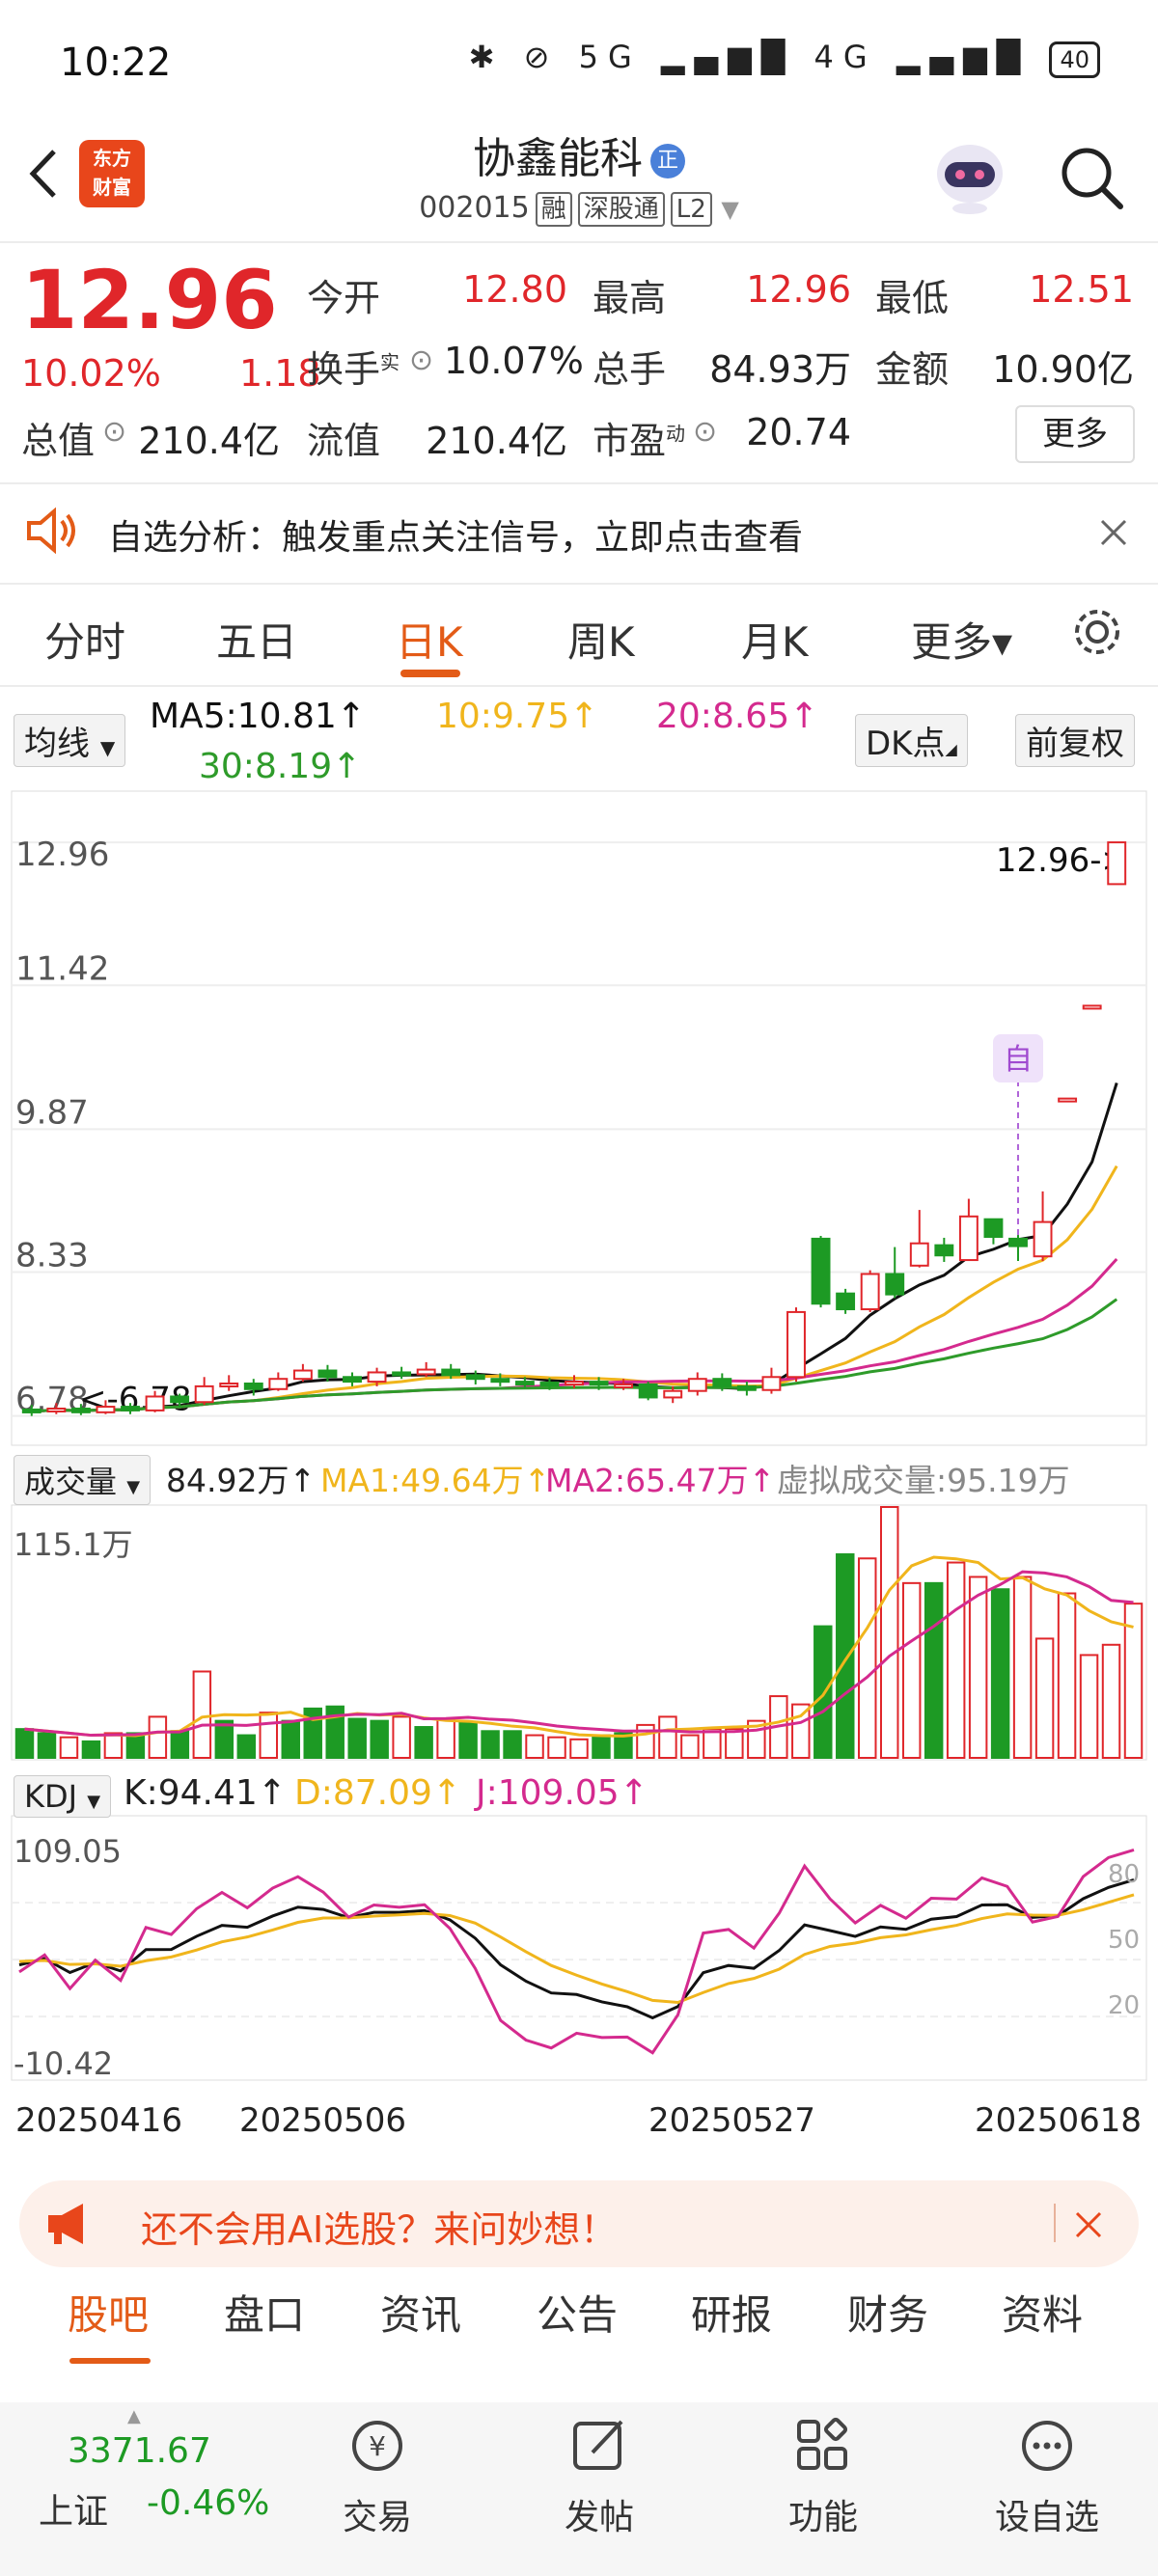  What do you see at coordinates (63, 1797) in the screenshot?
I see `kdj-select: KDJ ▼` at bounding box center [63, 1797].